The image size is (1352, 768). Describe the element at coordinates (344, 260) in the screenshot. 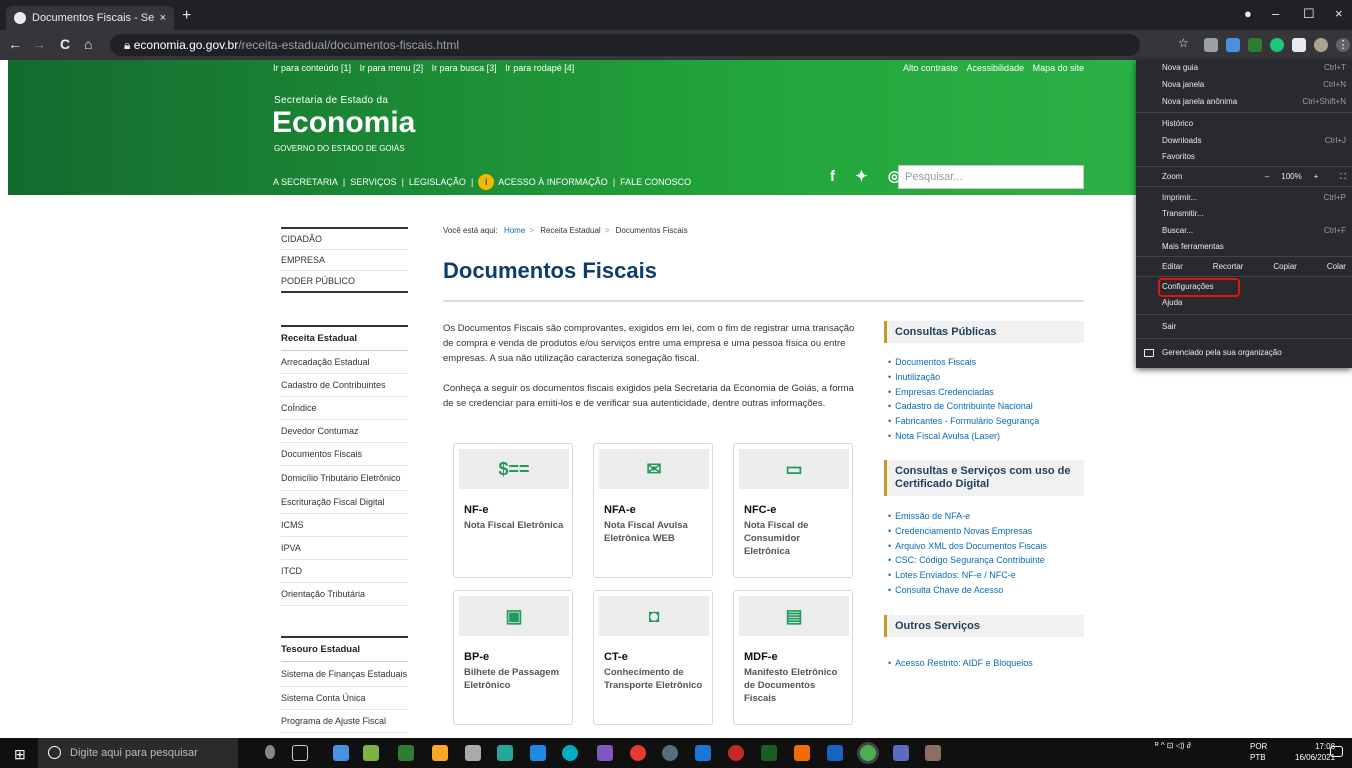

I see `menu-empresa: EMPRESA` at that location.